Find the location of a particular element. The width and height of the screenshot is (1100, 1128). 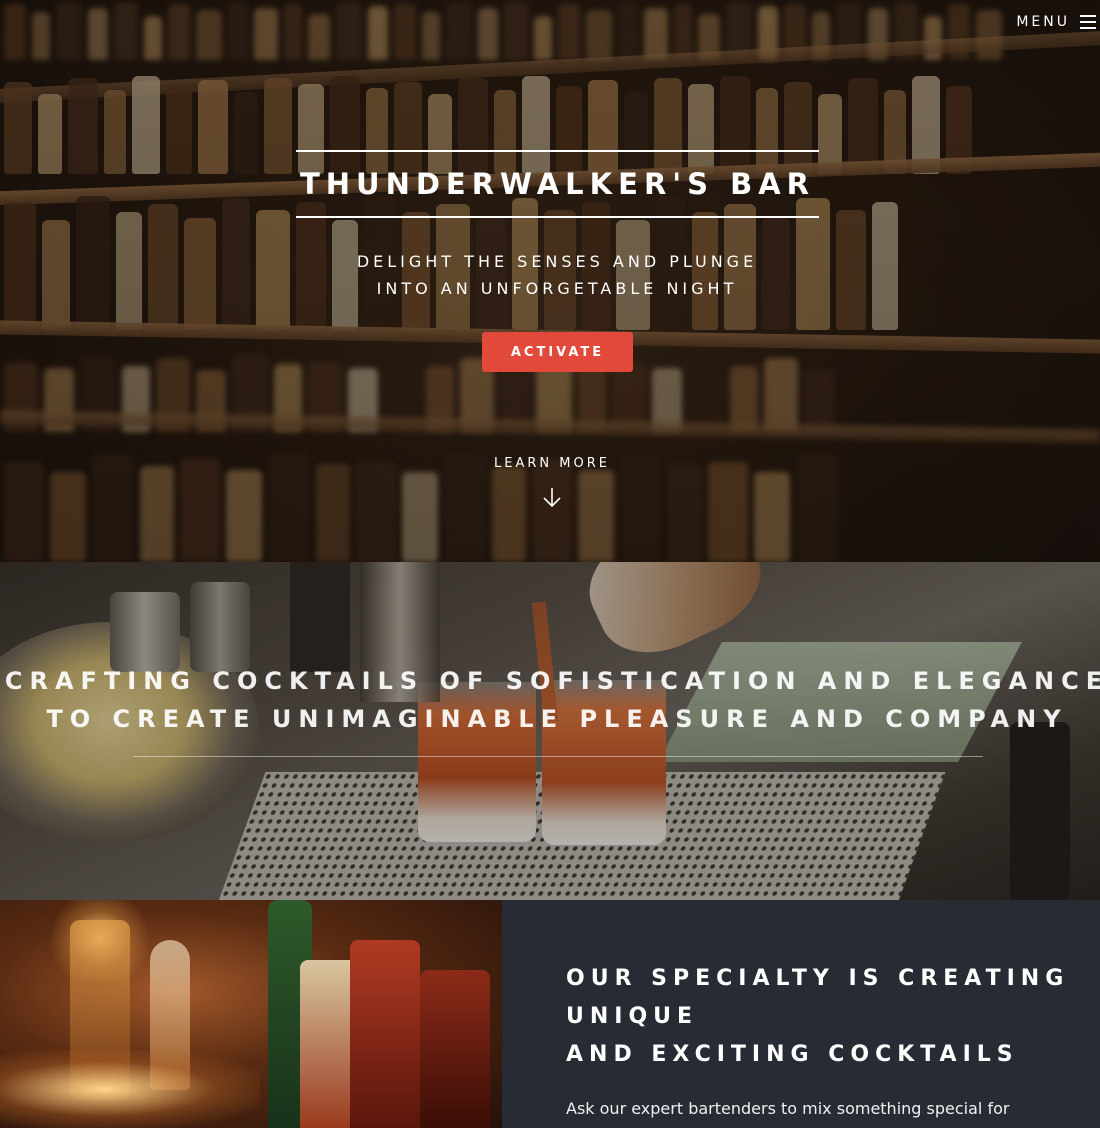

specialty-heading-line-1: OUR SPECIALTY IS CREATING is located at coordinates (818, 978).